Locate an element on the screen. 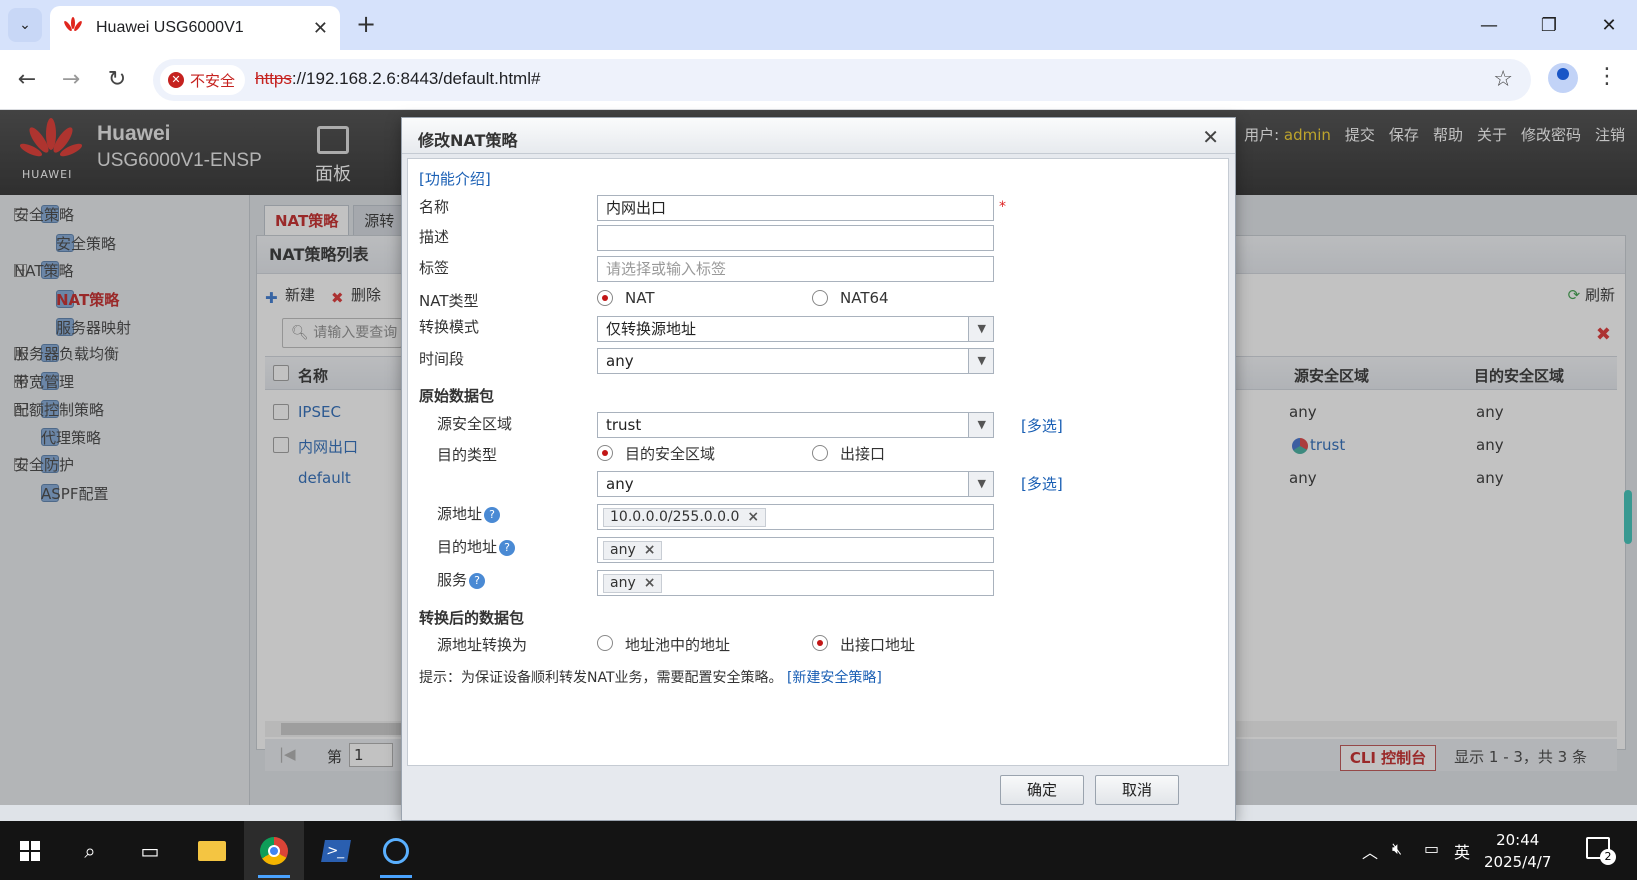 The height and width of the screenshot is (880, 1637). close-window-button: ✕ is located at coordinates (1609, 25).